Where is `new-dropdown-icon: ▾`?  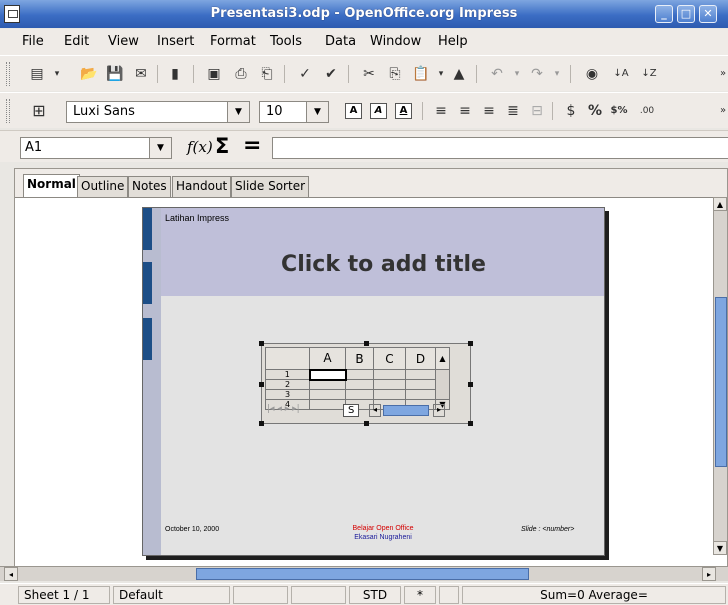 new-dropdown-icon: ▾ is located at coordinates (57, 74).